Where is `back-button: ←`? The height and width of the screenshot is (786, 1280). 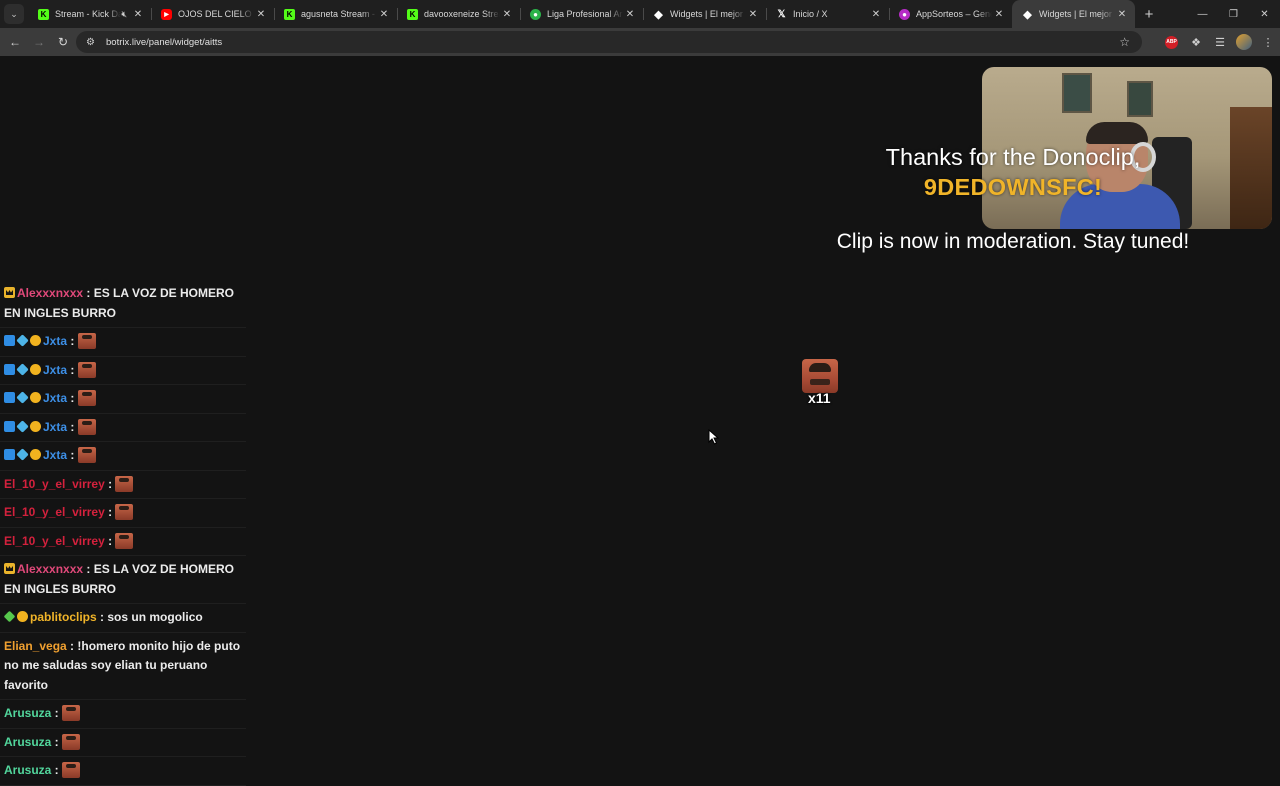 back-button: ← is located at coordinates (15, 42).